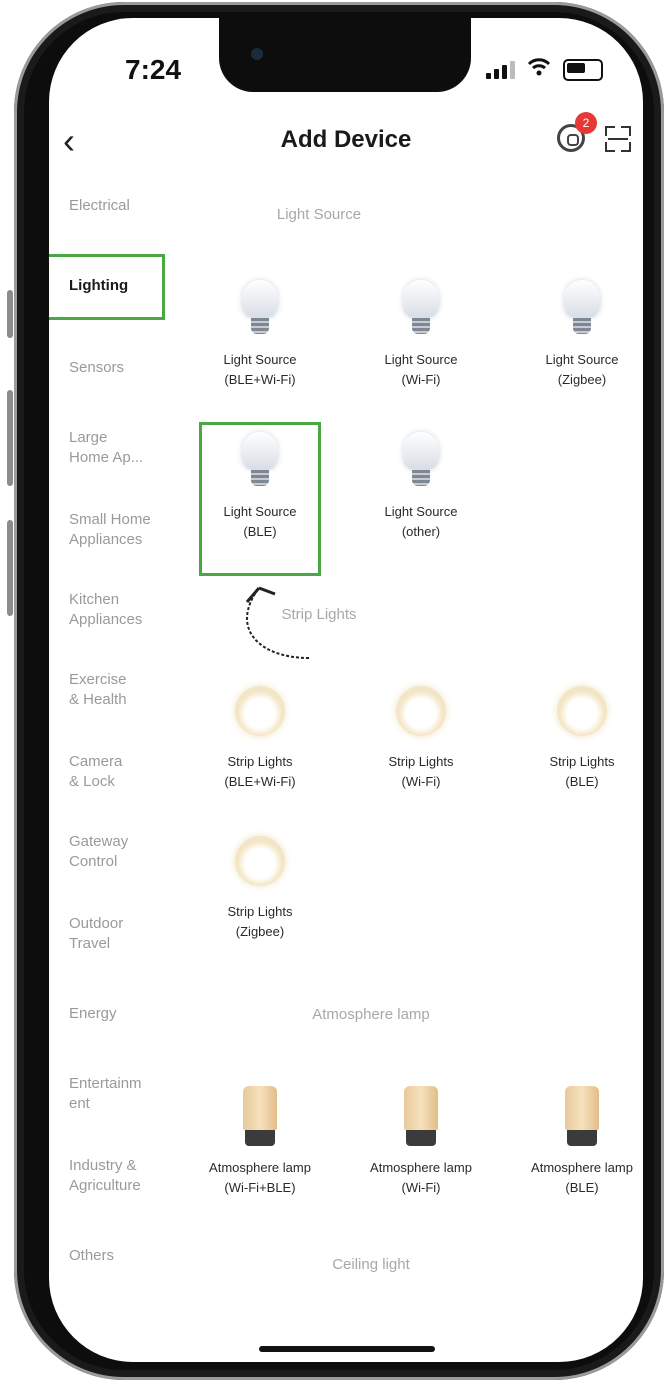  Describe the element at coordinates (260, 369) in the screenshot. I see `device-label: Light Source (BLE+Wi-Fi)` at that location.